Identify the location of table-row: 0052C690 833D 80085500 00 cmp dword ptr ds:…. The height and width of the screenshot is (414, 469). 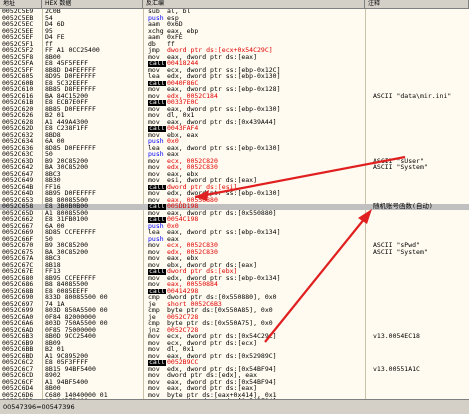
(234, 297).